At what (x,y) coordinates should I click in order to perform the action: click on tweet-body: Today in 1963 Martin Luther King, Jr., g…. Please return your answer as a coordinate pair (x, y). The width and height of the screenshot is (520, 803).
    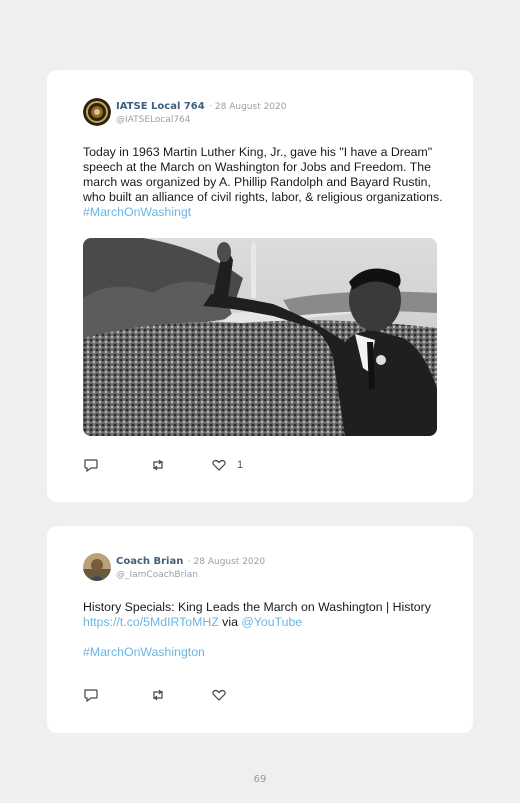
    Looking at the image, I should click on (263, 174).